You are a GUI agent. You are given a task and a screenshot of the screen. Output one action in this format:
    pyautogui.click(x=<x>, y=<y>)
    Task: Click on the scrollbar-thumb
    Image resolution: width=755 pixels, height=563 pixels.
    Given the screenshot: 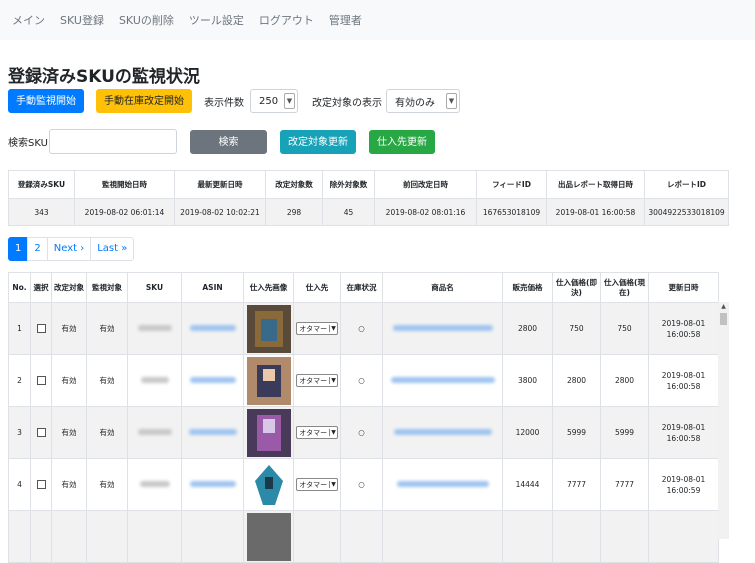 What is the action you would take?
    pyautogui.click(x=723, y=319)
    